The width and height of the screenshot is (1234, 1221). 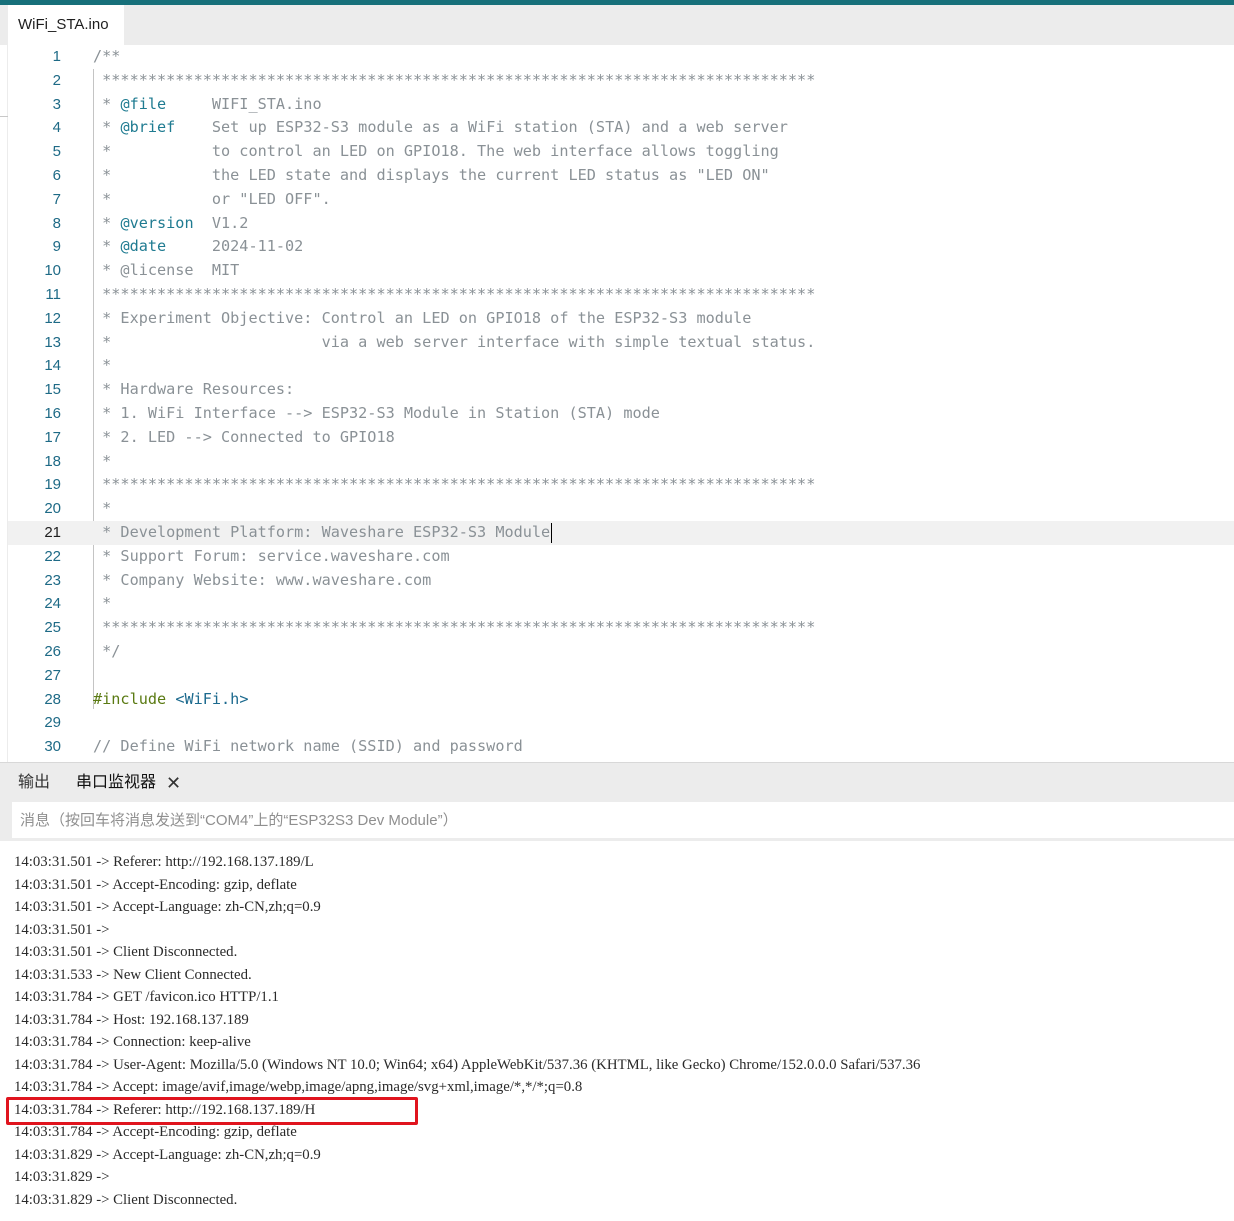 I want to click on line-number: 25, so click(x=52, y=628).